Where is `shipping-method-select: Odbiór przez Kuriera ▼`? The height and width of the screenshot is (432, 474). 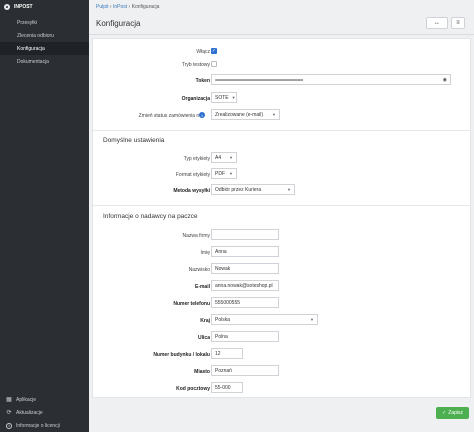 shipping-method-select: Odbiór przez Kuriera ▼ is located at coordinates (253, 189).